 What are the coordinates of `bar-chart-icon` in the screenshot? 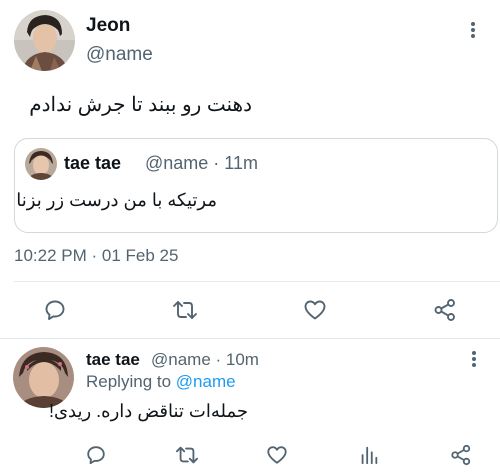 It's located at (369, 455).